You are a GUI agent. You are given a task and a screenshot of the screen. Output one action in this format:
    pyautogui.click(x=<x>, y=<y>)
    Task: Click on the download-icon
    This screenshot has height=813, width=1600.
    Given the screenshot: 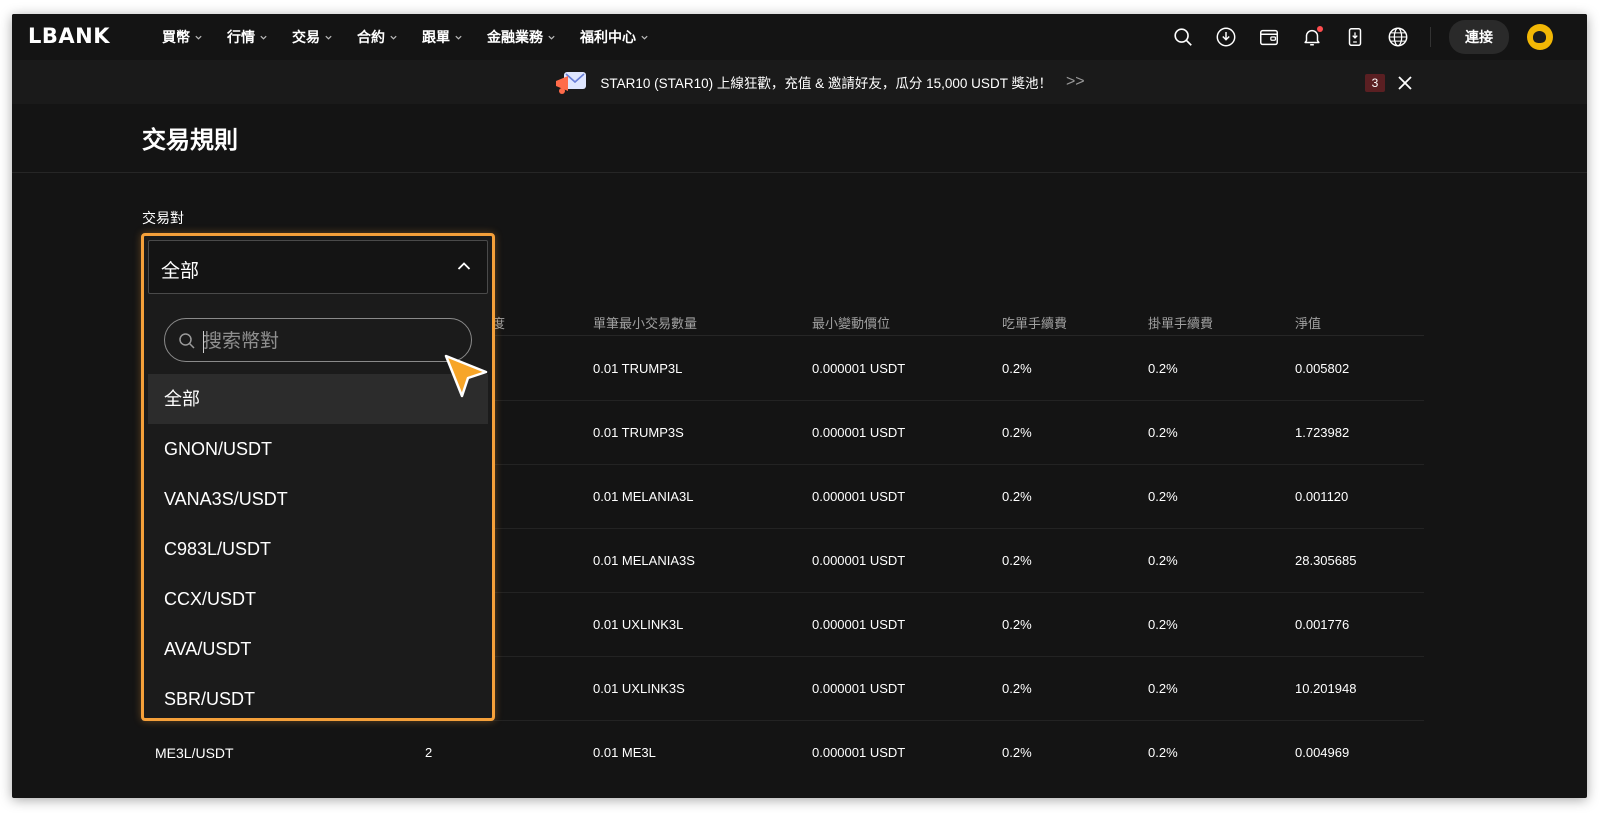 What is the action you would take?
    pyautogui.click(x=1226, y=37)
    